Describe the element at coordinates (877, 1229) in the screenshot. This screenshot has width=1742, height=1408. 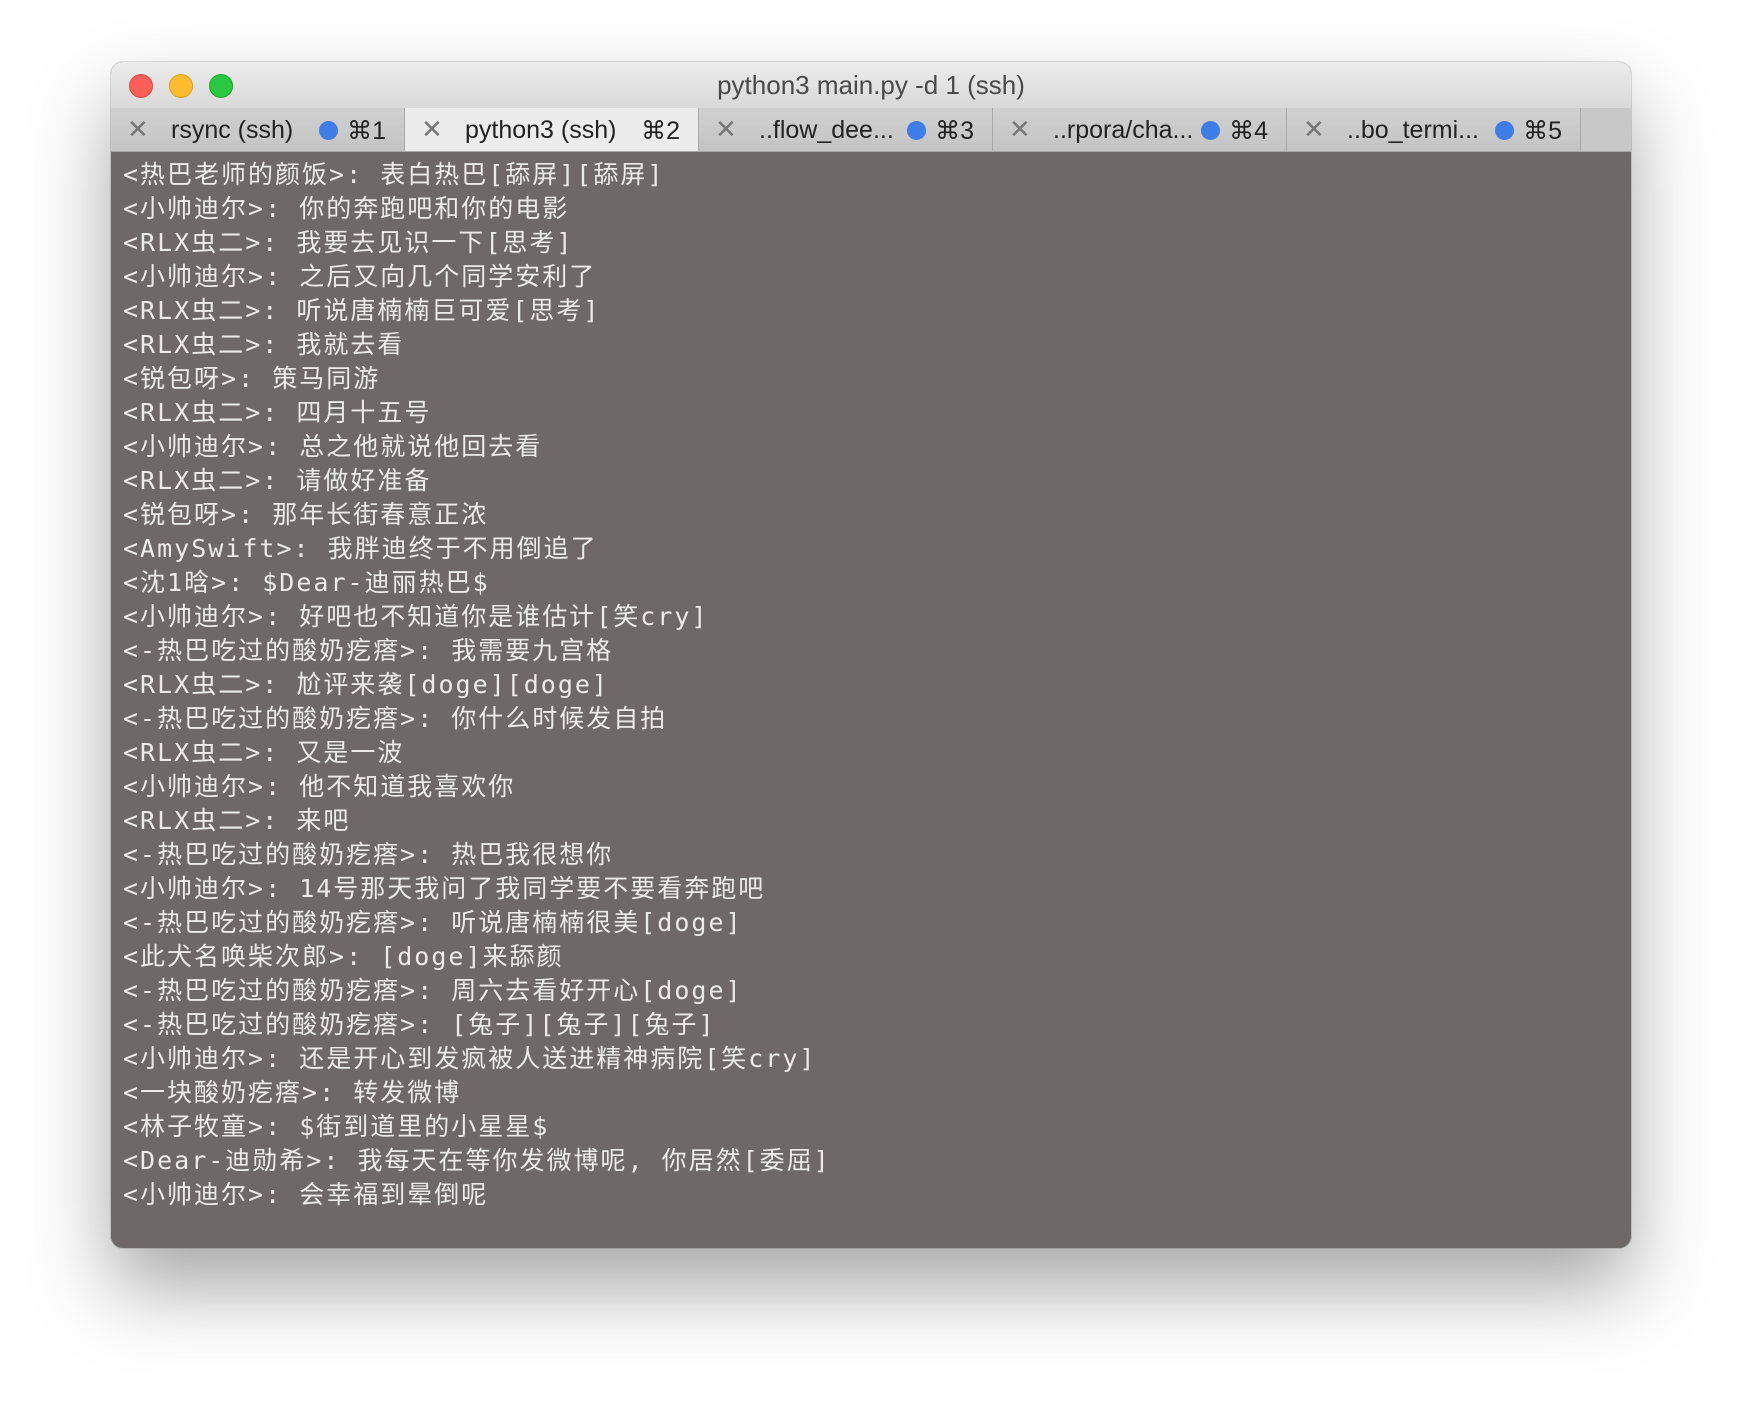
I see `terminal-cursor-line` at that location.